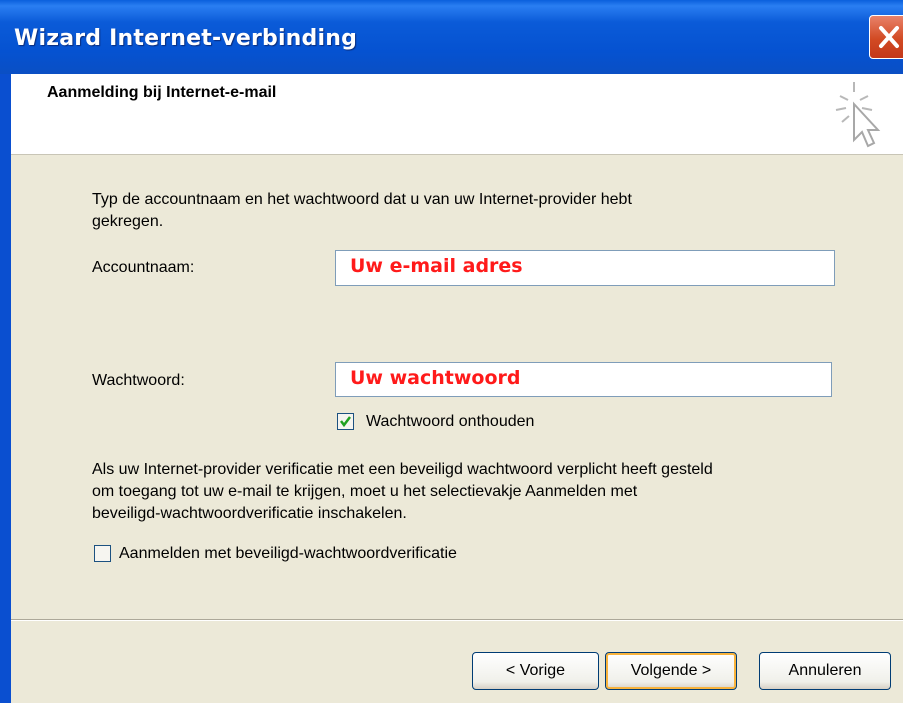  What do you see at coordinates (450, 422) in the screenshot?
I see `remember-password-label: Wachtwoord onthouden` at bounding box center [450, 422].